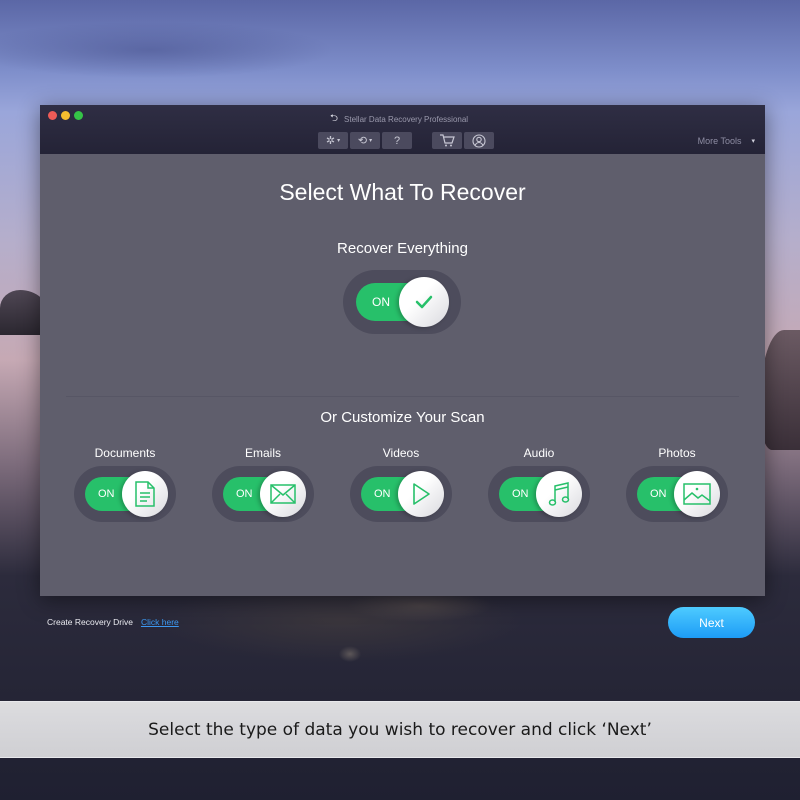  I want to click on play-icon, so click(421, 494).